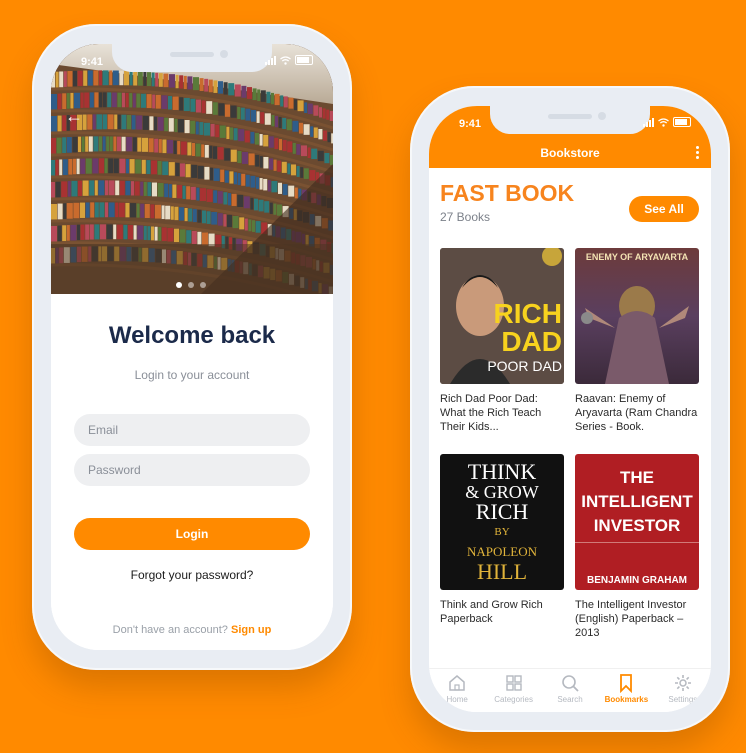  I want to click on book-cover: THE INTELLIGENT INVESTOR BENJAMIN GRAHAM, so click(637, 522).